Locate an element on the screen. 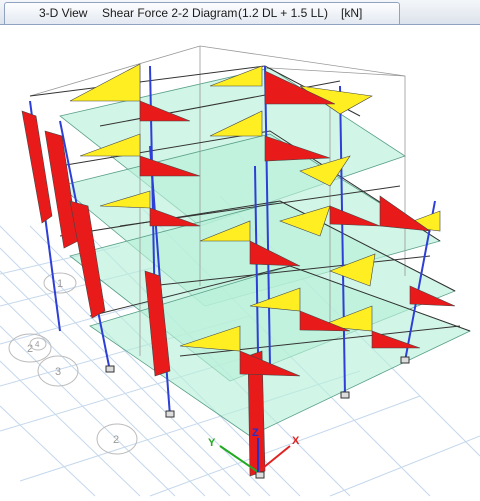 This screenshot has height=501, width=480. grid-bubble: 3 is located at coordinates (58, 371).